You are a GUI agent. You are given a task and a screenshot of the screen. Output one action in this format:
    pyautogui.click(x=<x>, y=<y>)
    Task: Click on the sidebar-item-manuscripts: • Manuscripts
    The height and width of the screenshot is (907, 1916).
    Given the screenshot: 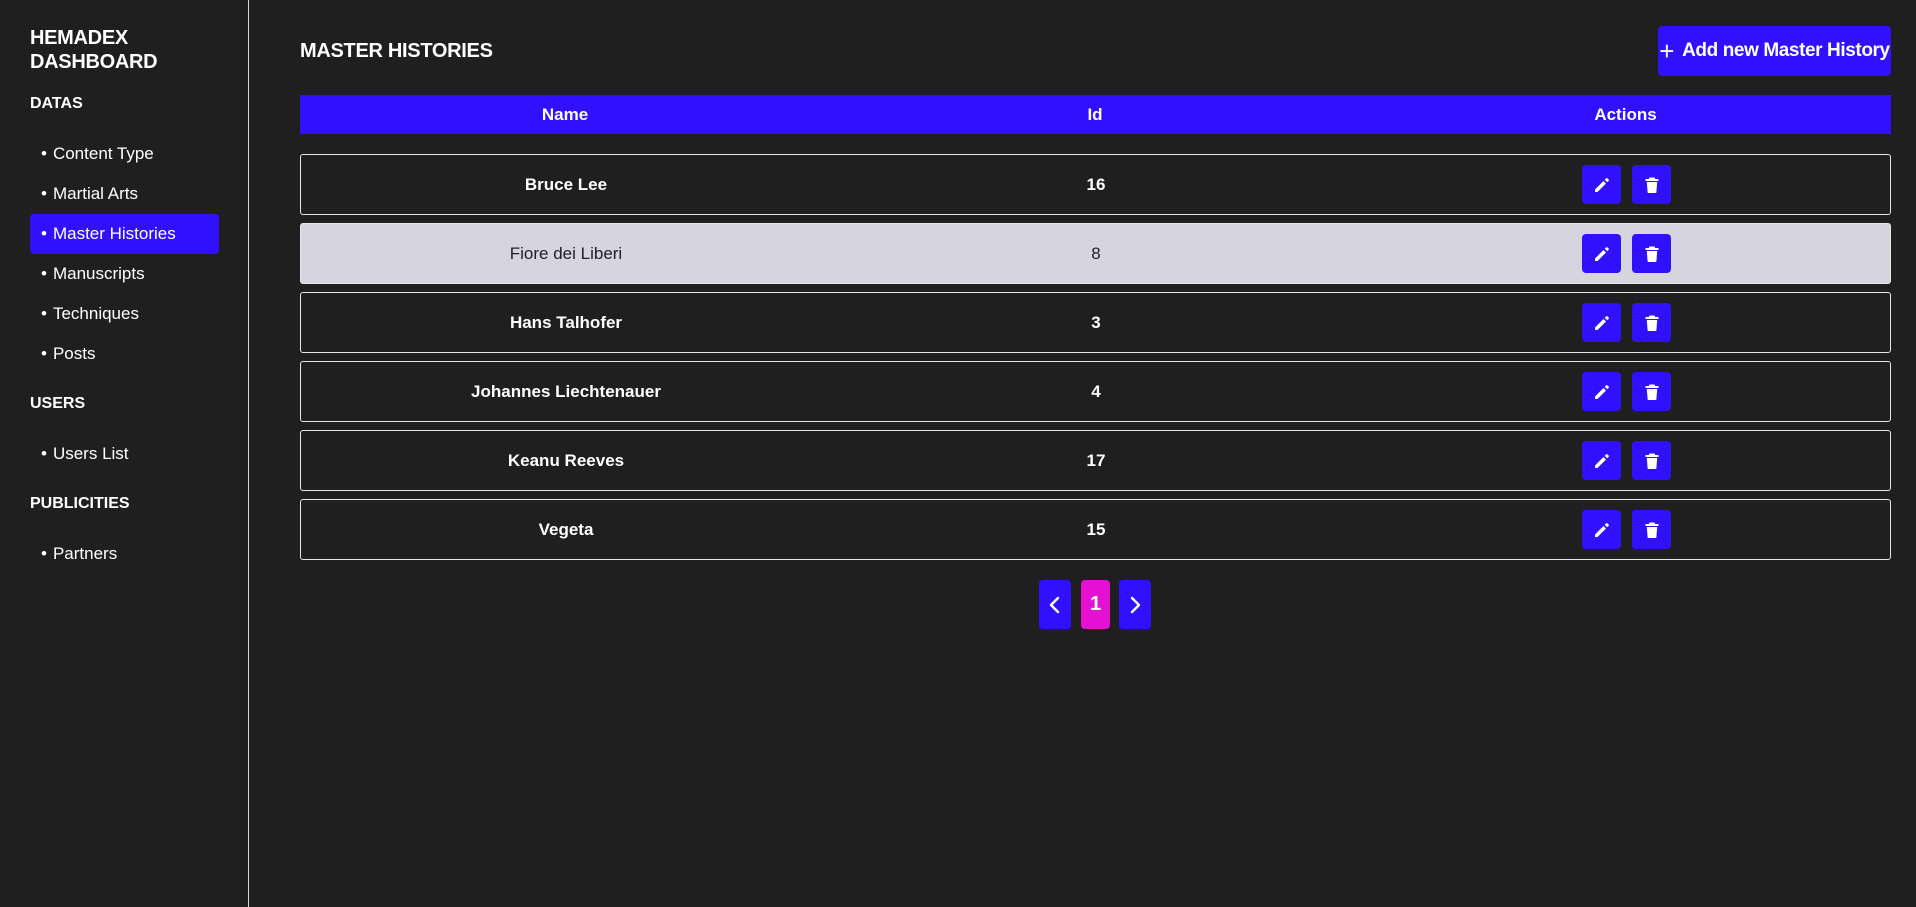 What is the action you would take?
    pyautogui.click(x=124, y=274)
    